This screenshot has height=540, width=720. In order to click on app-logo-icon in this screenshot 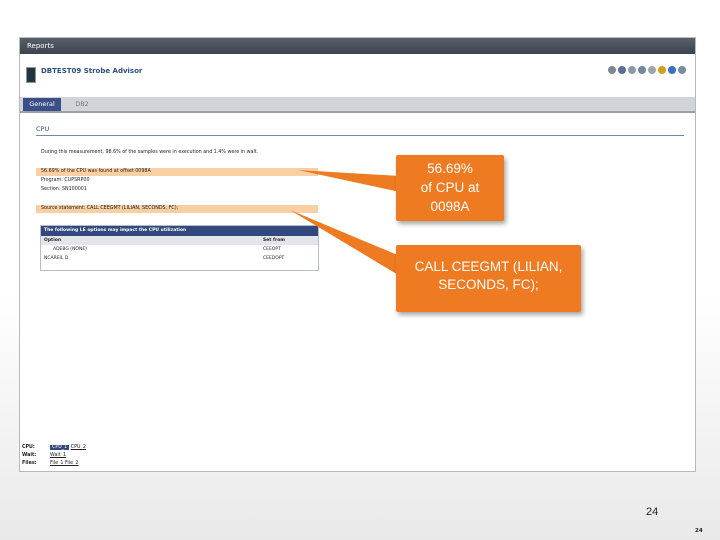, I will do `click(31, 75)`.